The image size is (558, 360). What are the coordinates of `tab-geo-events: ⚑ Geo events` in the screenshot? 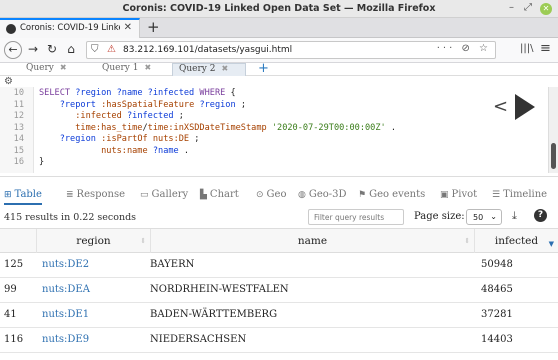 It's located at (391, 194).